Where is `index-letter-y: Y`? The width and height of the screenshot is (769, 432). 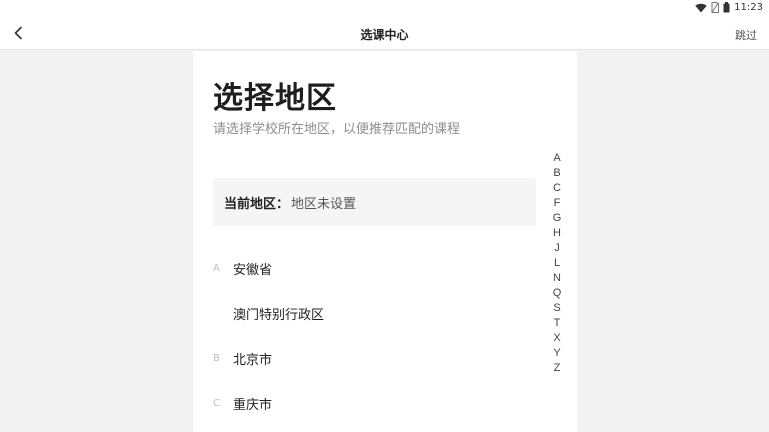 index-letter-y: Y is located at coordinates (556, 353).